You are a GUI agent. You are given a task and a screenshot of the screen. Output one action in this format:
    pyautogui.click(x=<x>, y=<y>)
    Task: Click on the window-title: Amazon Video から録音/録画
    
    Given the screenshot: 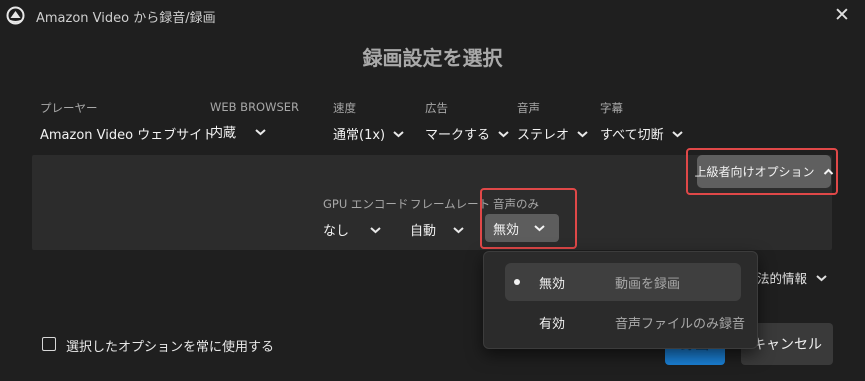 What is the action you would take?
    pyautogui.click(x=126, y=18)
    